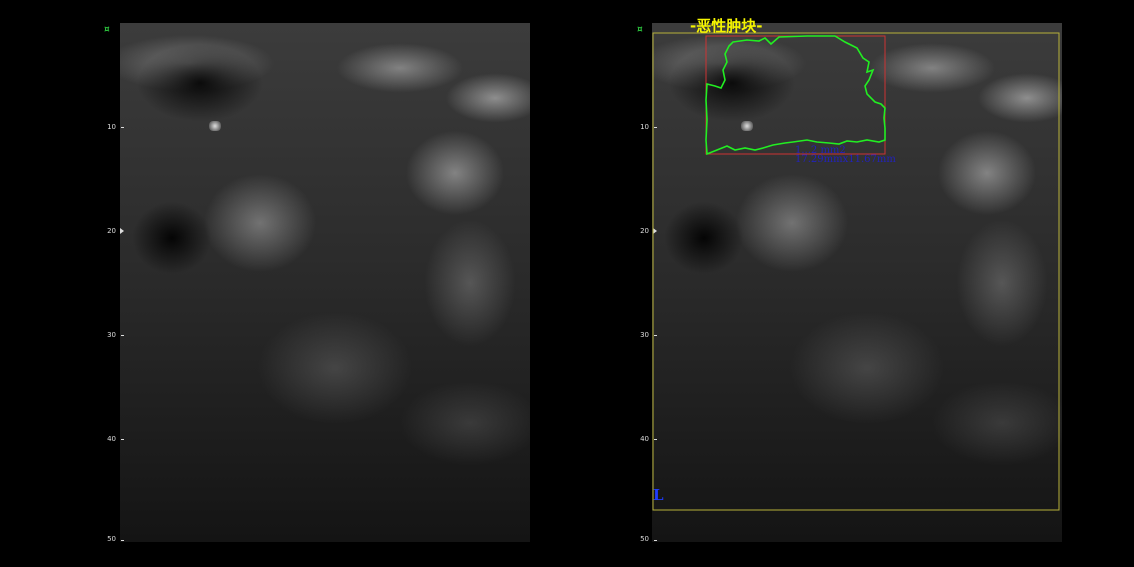 Image resolution: width=1134 pixels, height=567 pixels. Describe the element at coordinates (111, 439) in the screenshot. I see `depth-tick-label: 40` at that location.